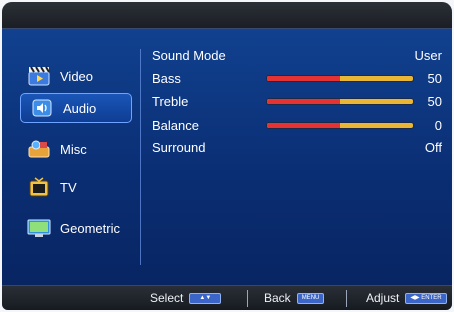 This screenshot has width=454, height=312. What do you see at coordinates (294, 298) in the screenshot?
I see `back-hint: Back MENU` at bounding box center [294, 298].